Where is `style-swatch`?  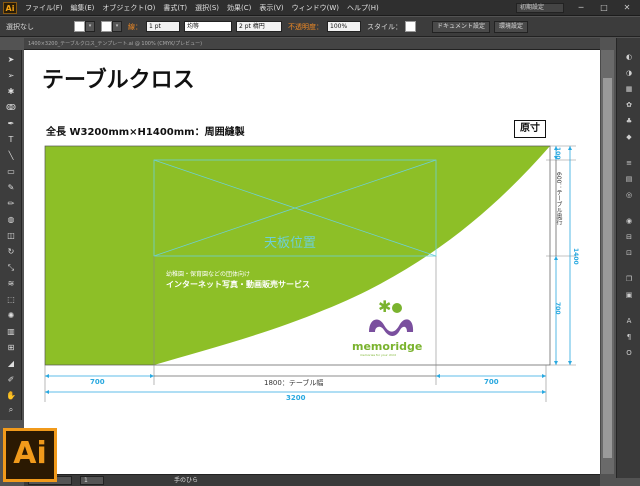
style-swatch is located at coordinates (410, 26).